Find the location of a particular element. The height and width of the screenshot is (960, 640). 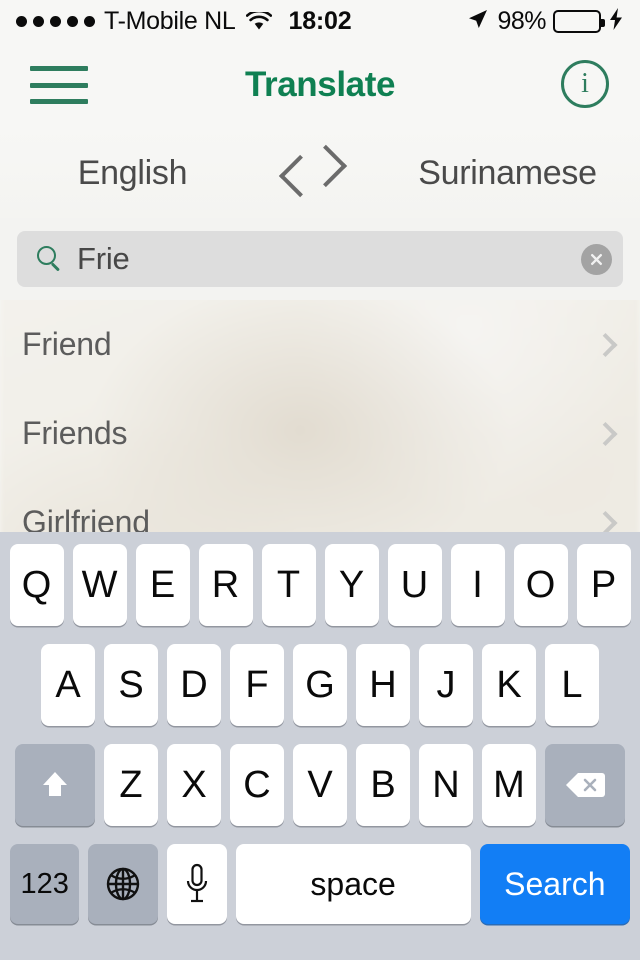

key-i: I is located at coordinates (477, 585).